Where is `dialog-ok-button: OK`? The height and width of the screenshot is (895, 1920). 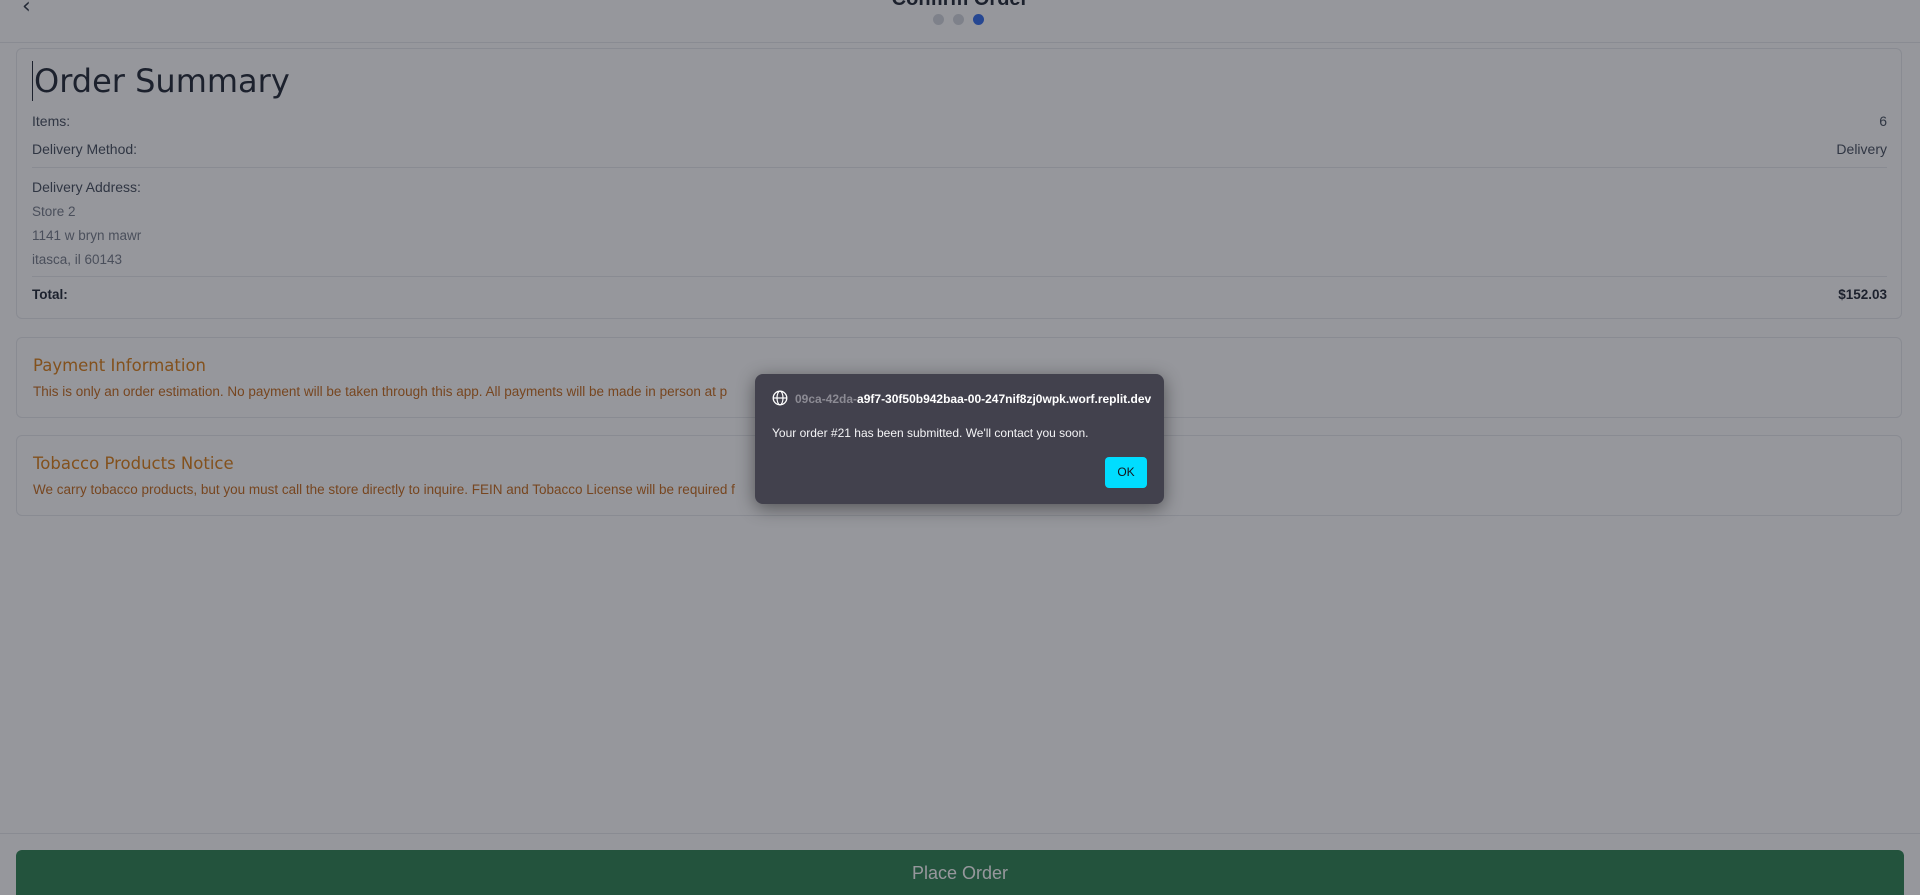
dialog-ok-button: OK is located at coordinates (1126, 472).